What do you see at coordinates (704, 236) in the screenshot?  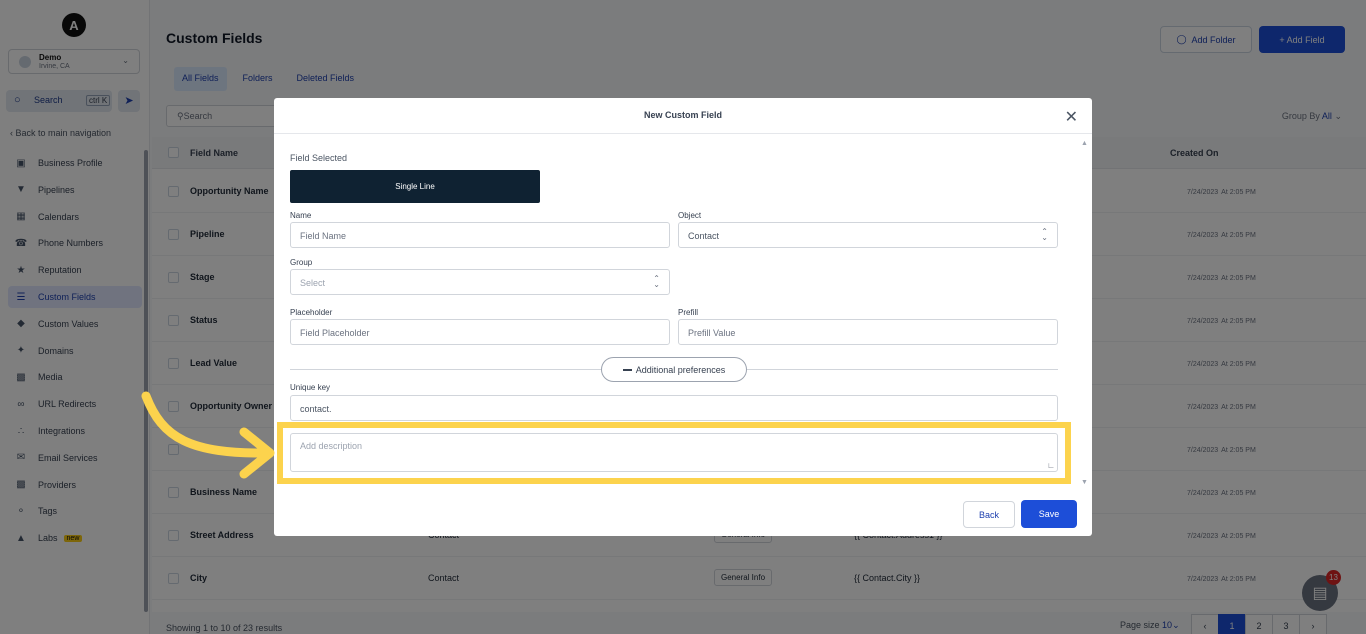 I see `object-value: Contact` at bounding box center [704, 236].